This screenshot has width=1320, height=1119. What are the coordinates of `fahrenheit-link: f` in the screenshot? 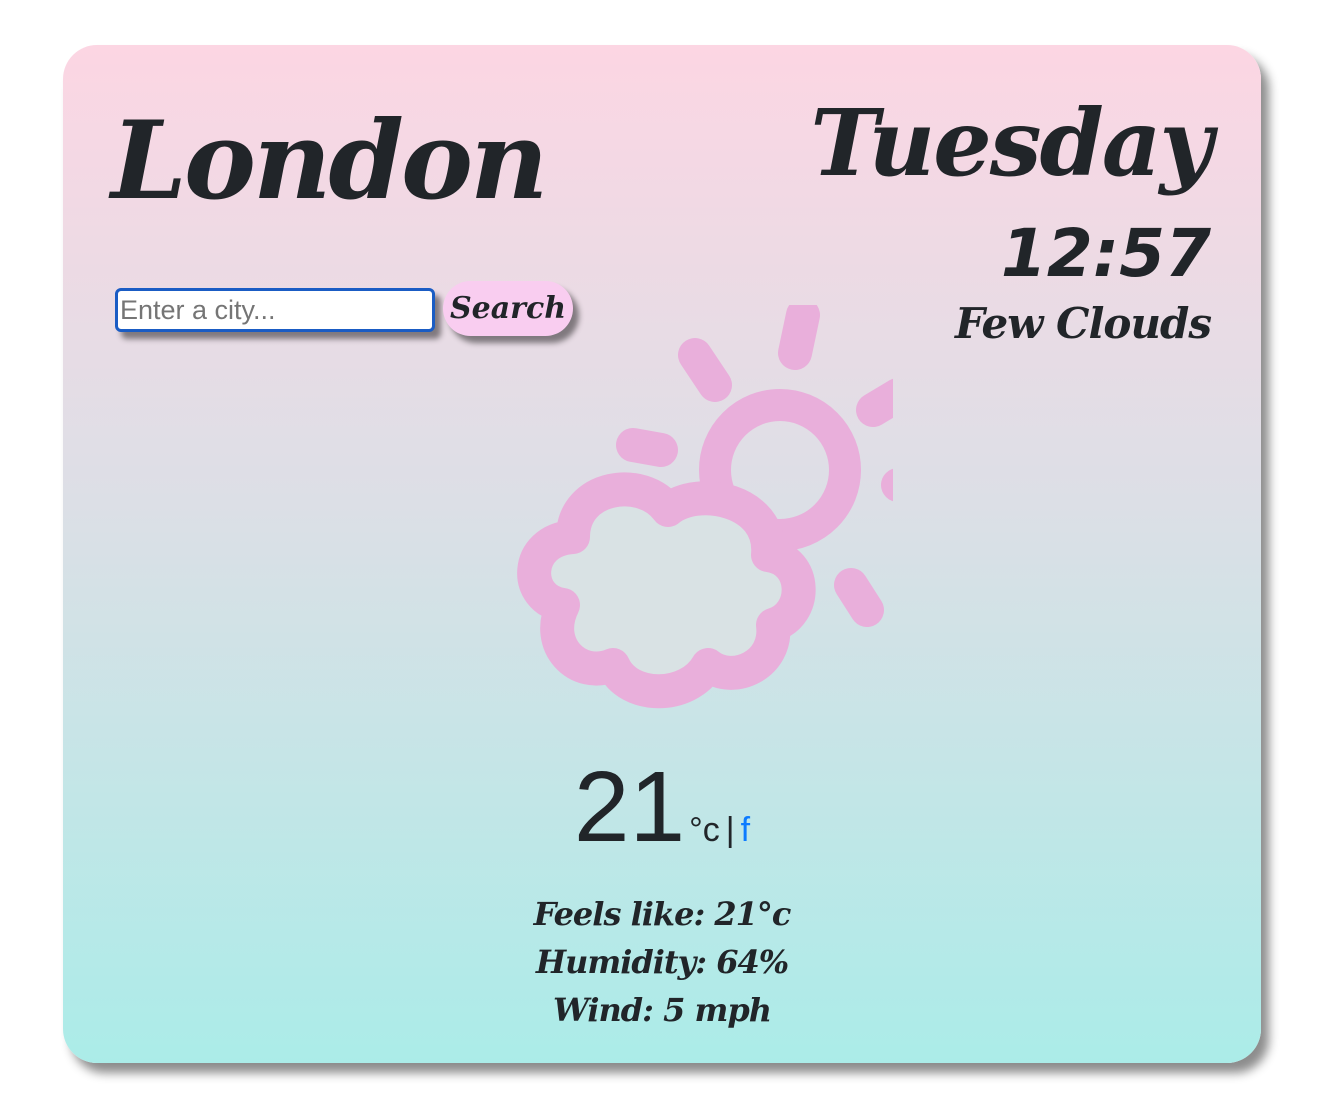 It's located at (745, 830).